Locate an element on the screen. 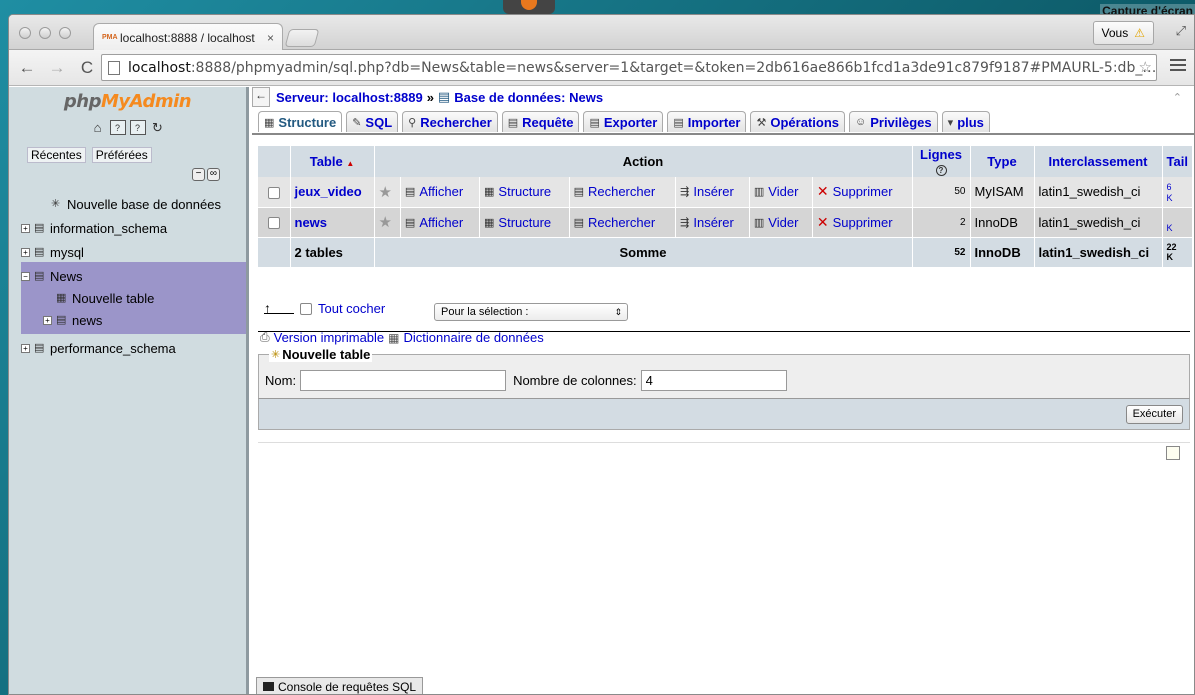 The image size is (1195, 695). close-window-button is located at coordinates (25, 33).